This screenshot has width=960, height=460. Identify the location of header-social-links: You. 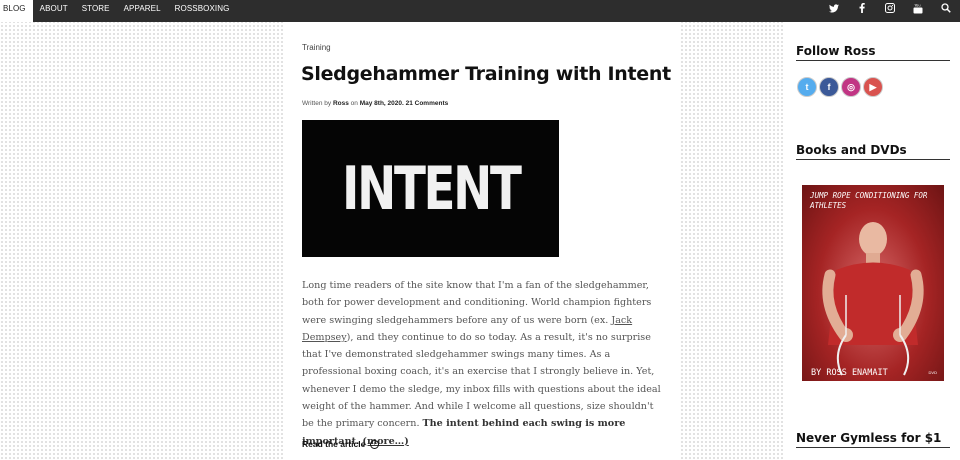
(890, 11).